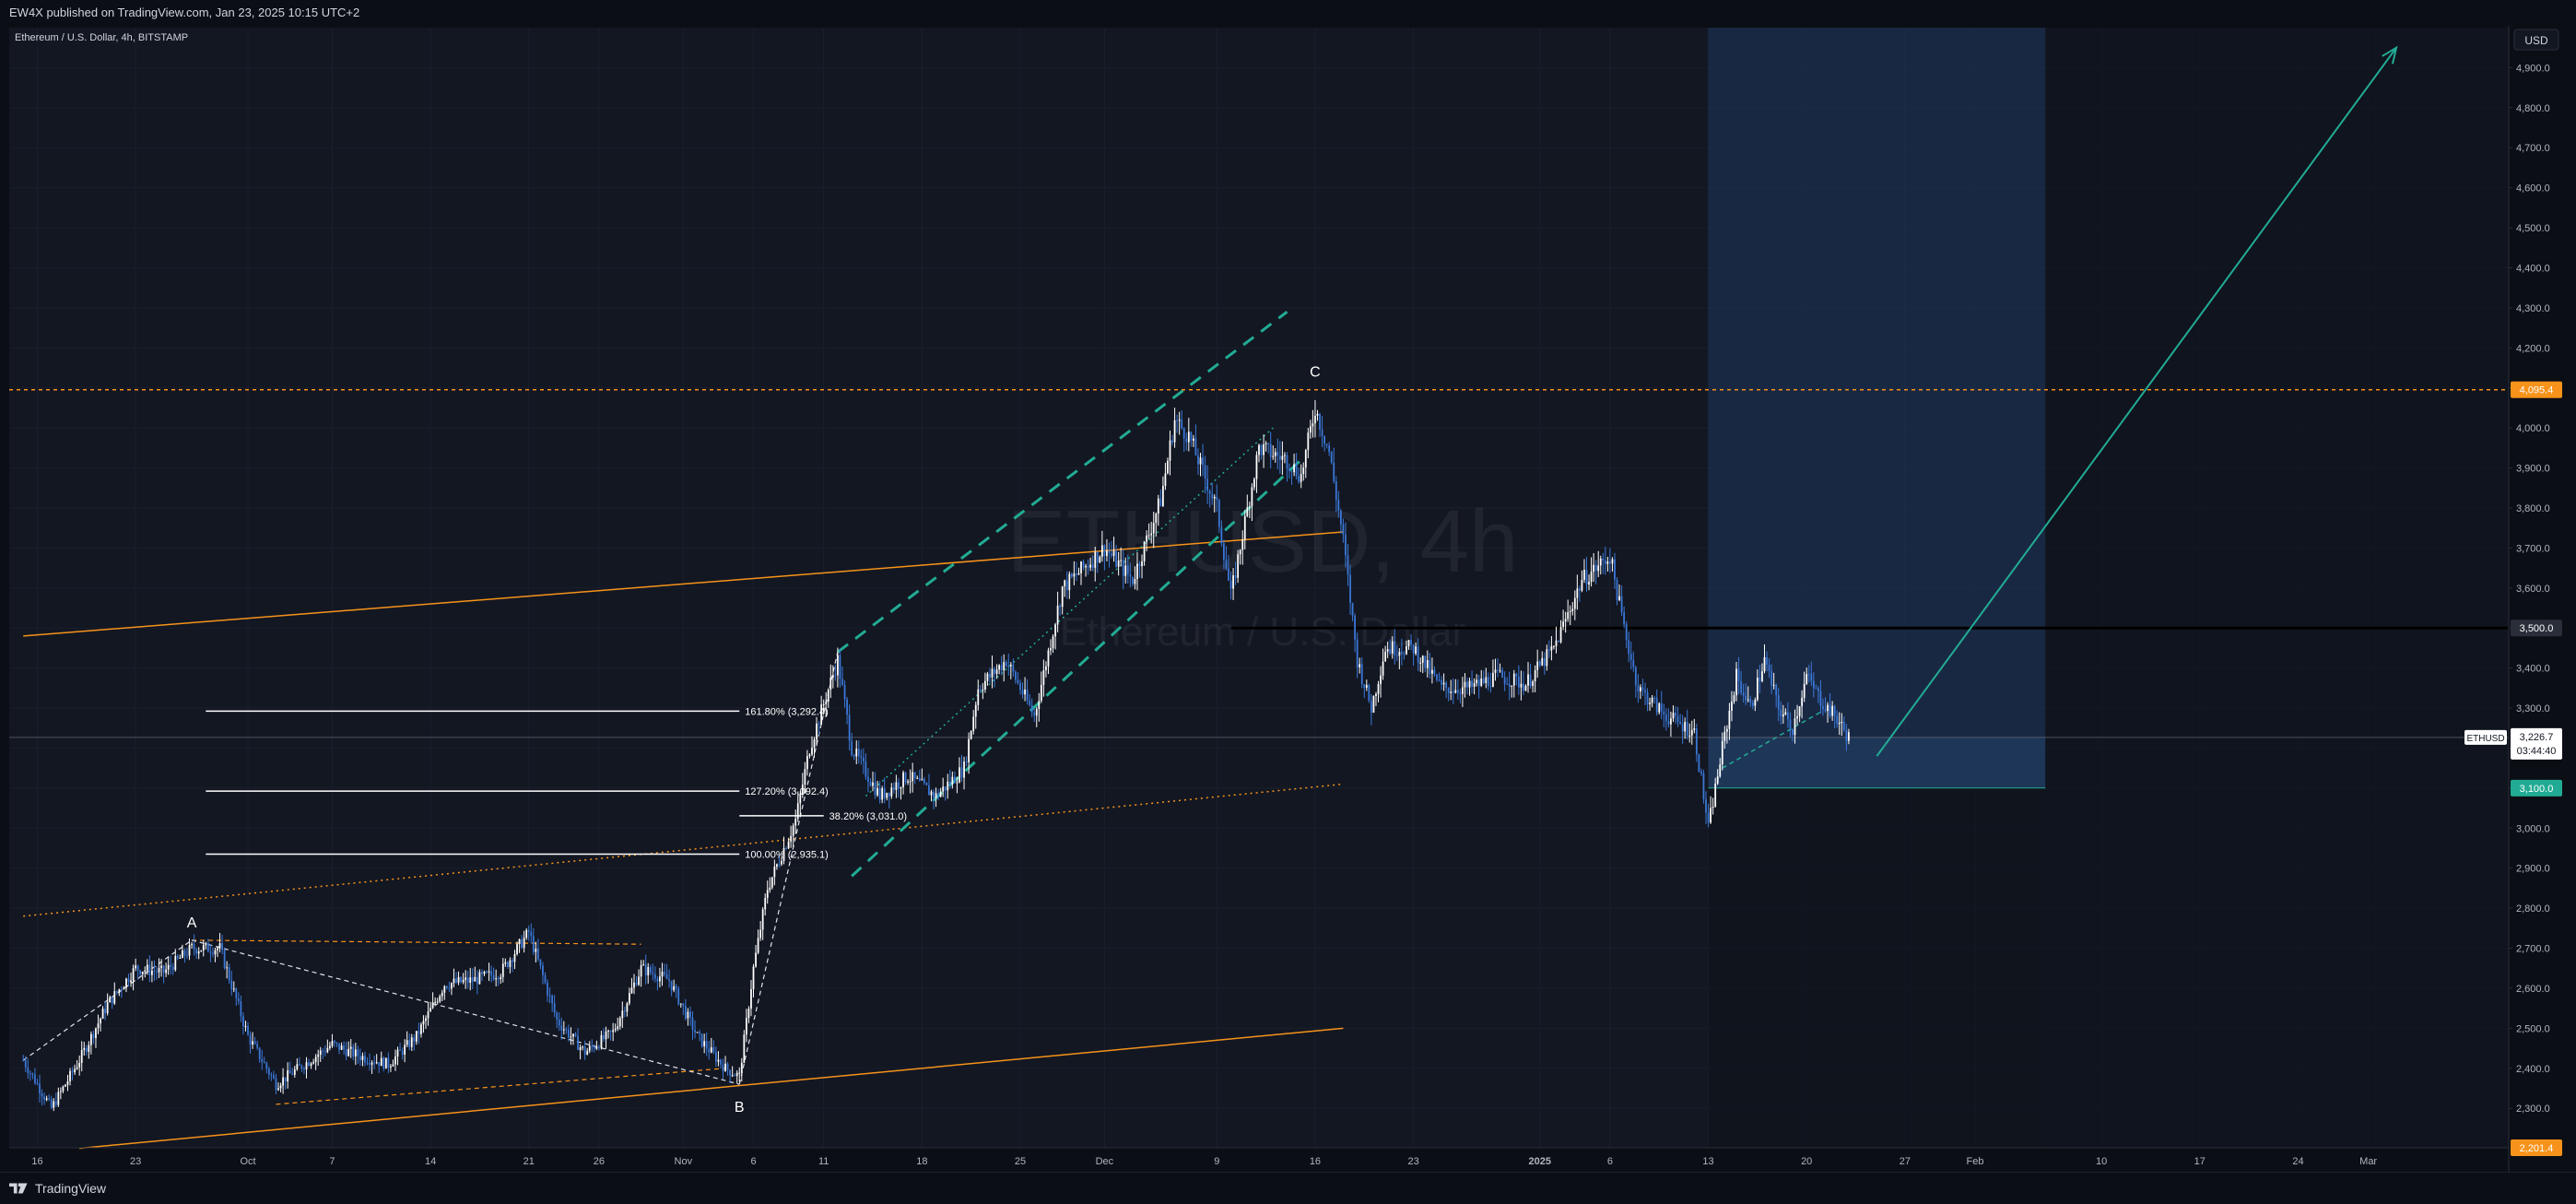  What do you see at coordinates (57, 1188) in the screenshot?
I see `tradingview-logo: TradingView` at bounding box center [57, 1188].